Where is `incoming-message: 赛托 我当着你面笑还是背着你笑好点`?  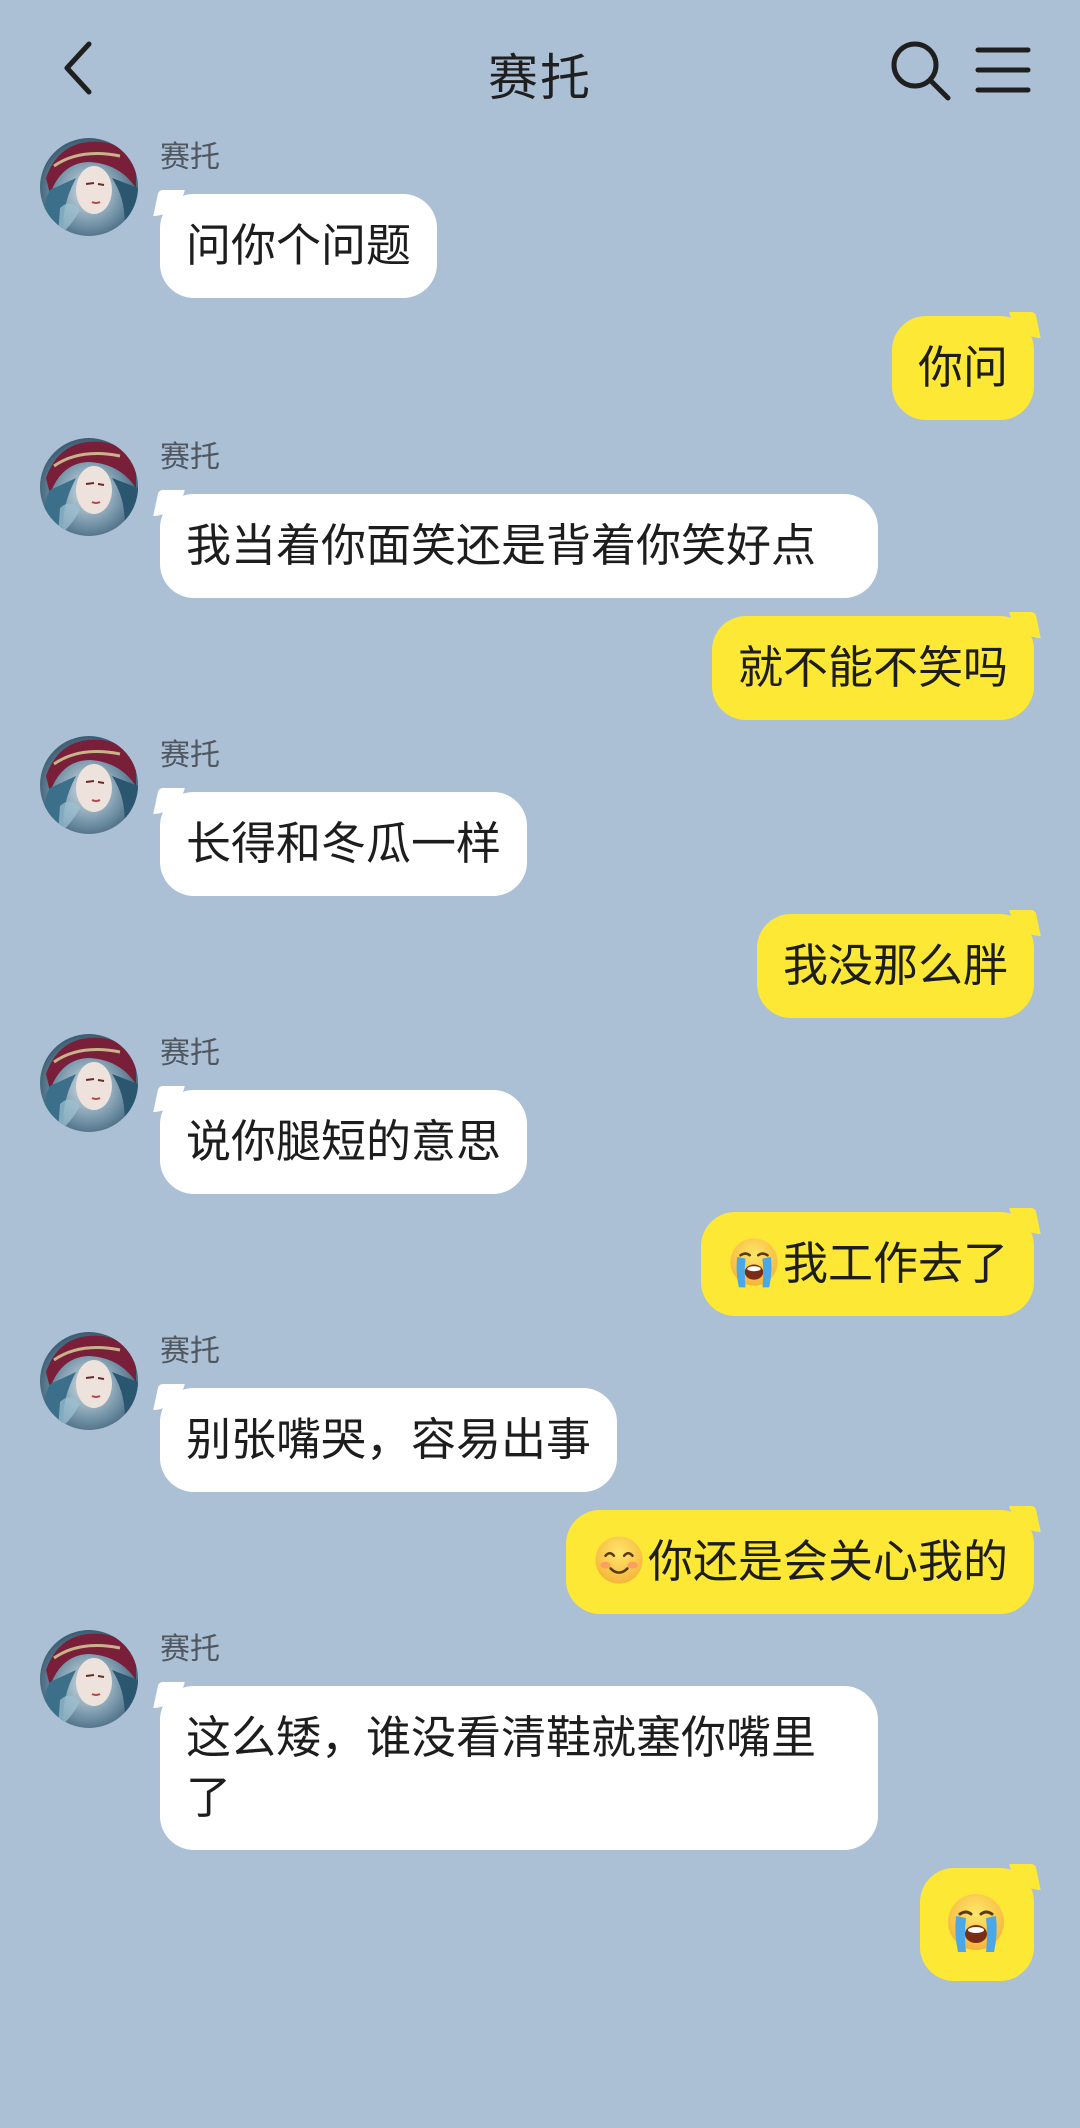
incoming-message: 赛托 我当着你面笑还是背着你笑好点 is located at coordinates (540, 517).